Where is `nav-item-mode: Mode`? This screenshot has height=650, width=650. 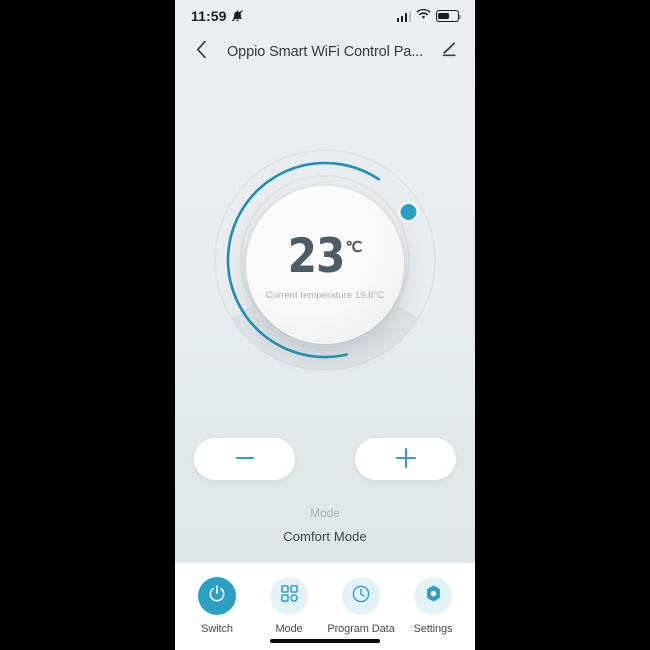
nav-item-mode: Mode is located at coordinates (289, 606).